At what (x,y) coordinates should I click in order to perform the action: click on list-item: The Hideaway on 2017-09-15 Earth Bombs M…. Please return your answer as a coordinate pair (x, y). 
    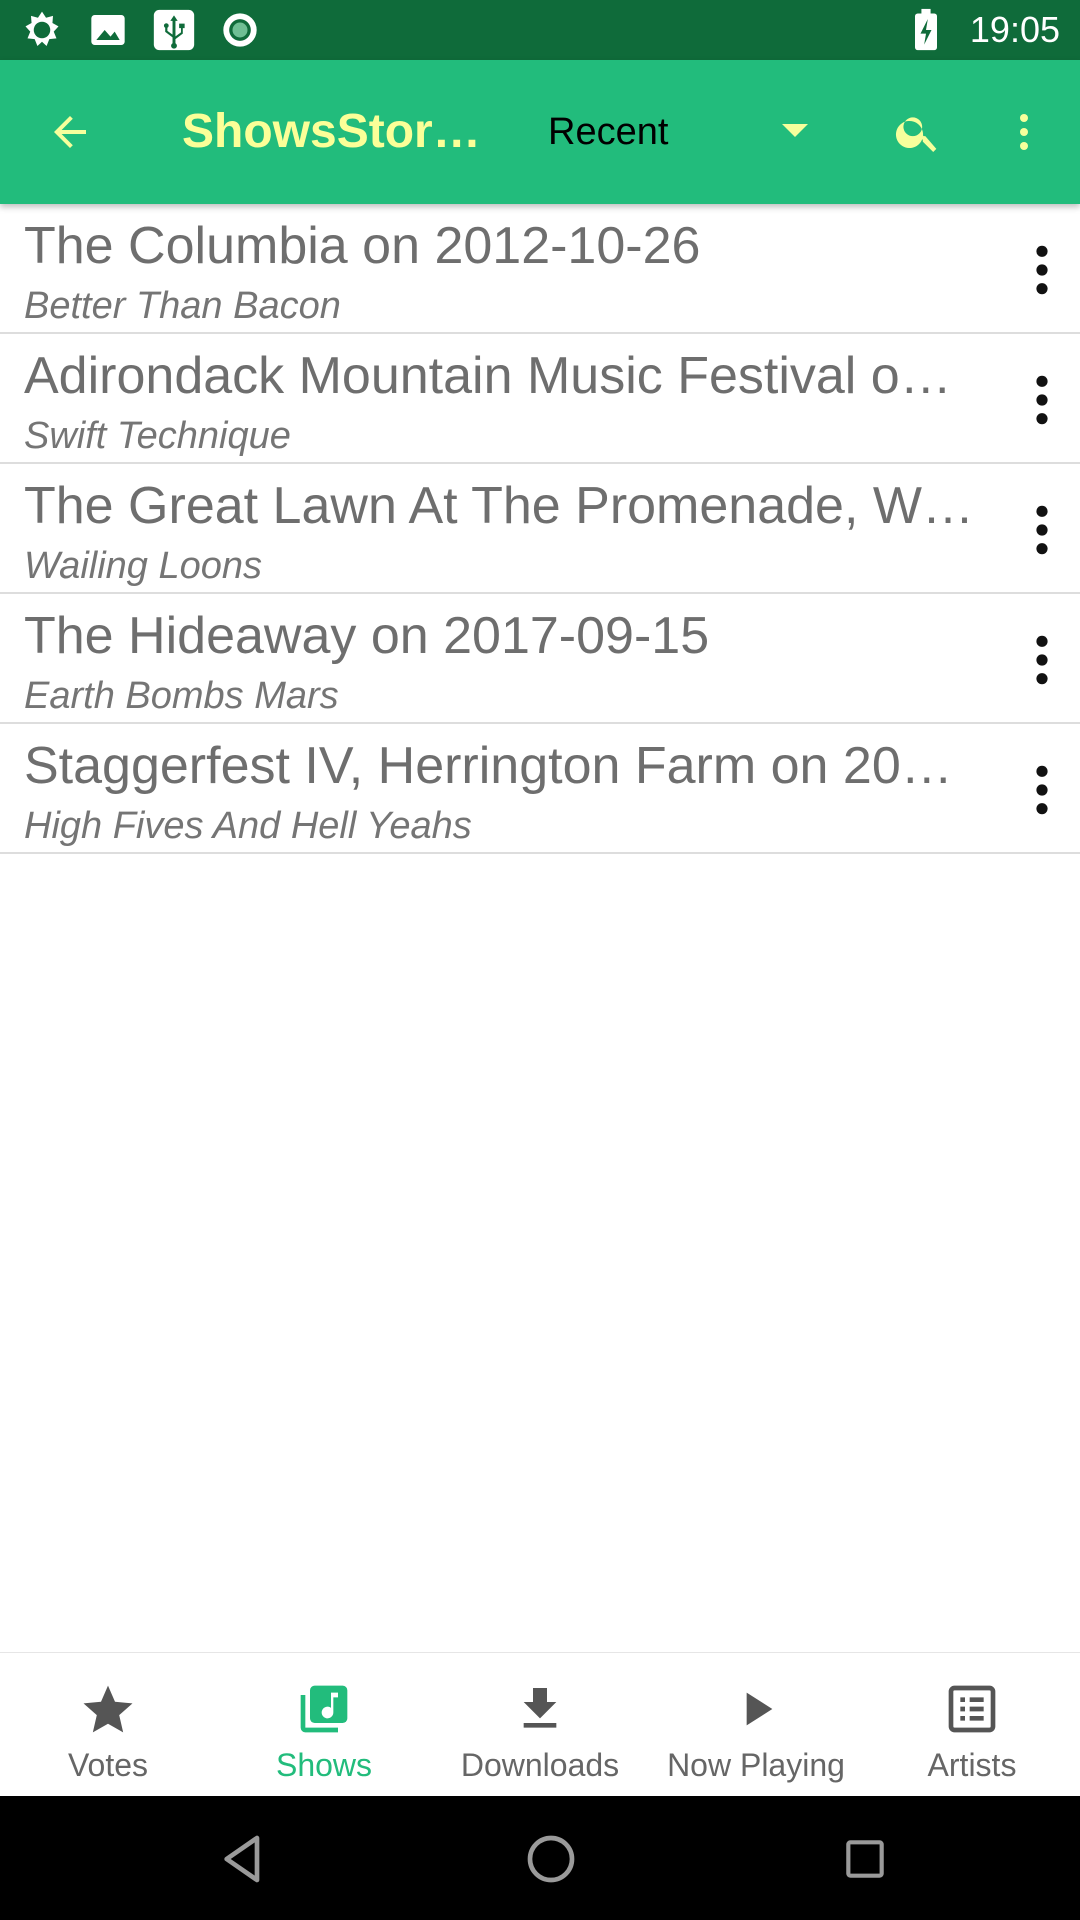
    Looking at the image, I should click on (540, 659).